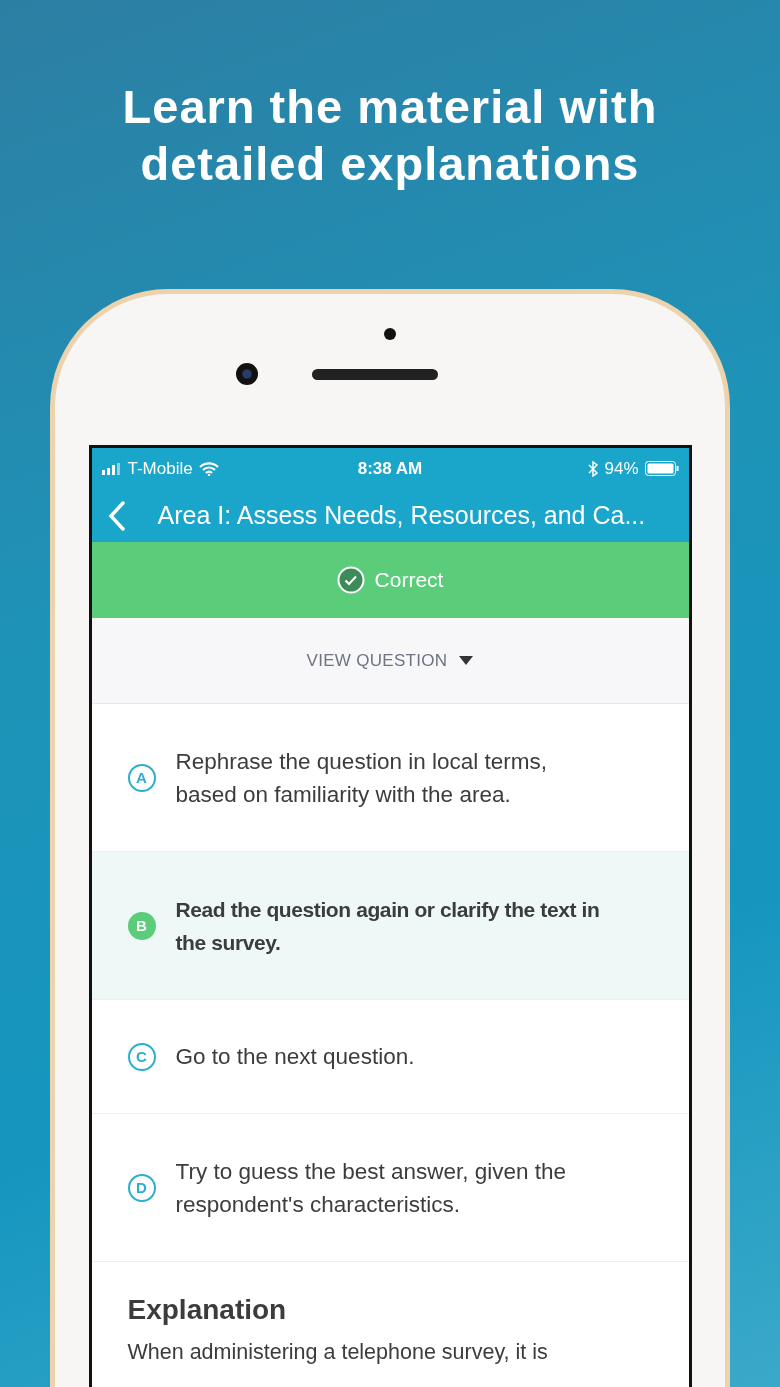 The height and width of the screenshot is (1387, 780). Describe the element at coordinates (350, 580) in the screenshot. I see `check-circle-icon` at that location.